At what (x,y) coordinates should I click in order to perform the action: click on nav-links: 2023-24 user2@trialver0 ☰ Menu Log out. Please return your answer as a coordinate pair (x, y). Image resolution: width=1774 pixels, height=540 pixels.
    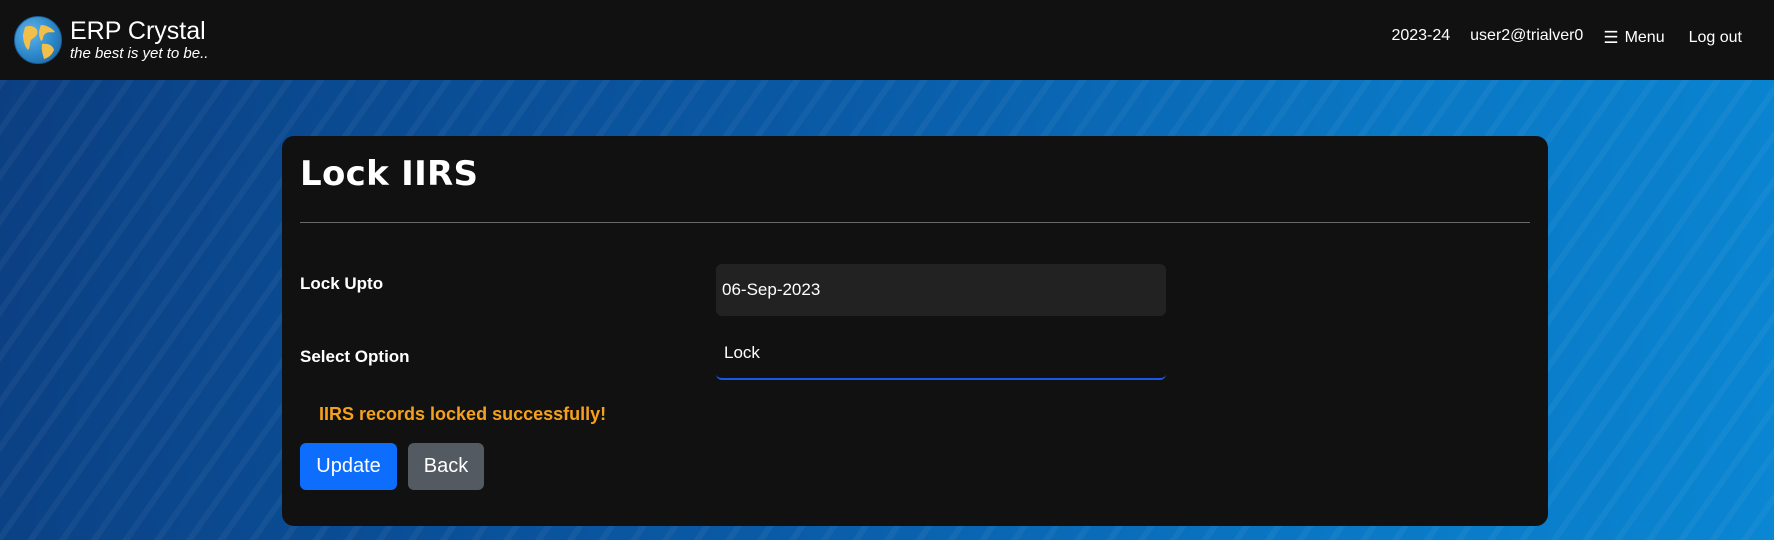
    Looking at the image, I should click on (1556, 36).